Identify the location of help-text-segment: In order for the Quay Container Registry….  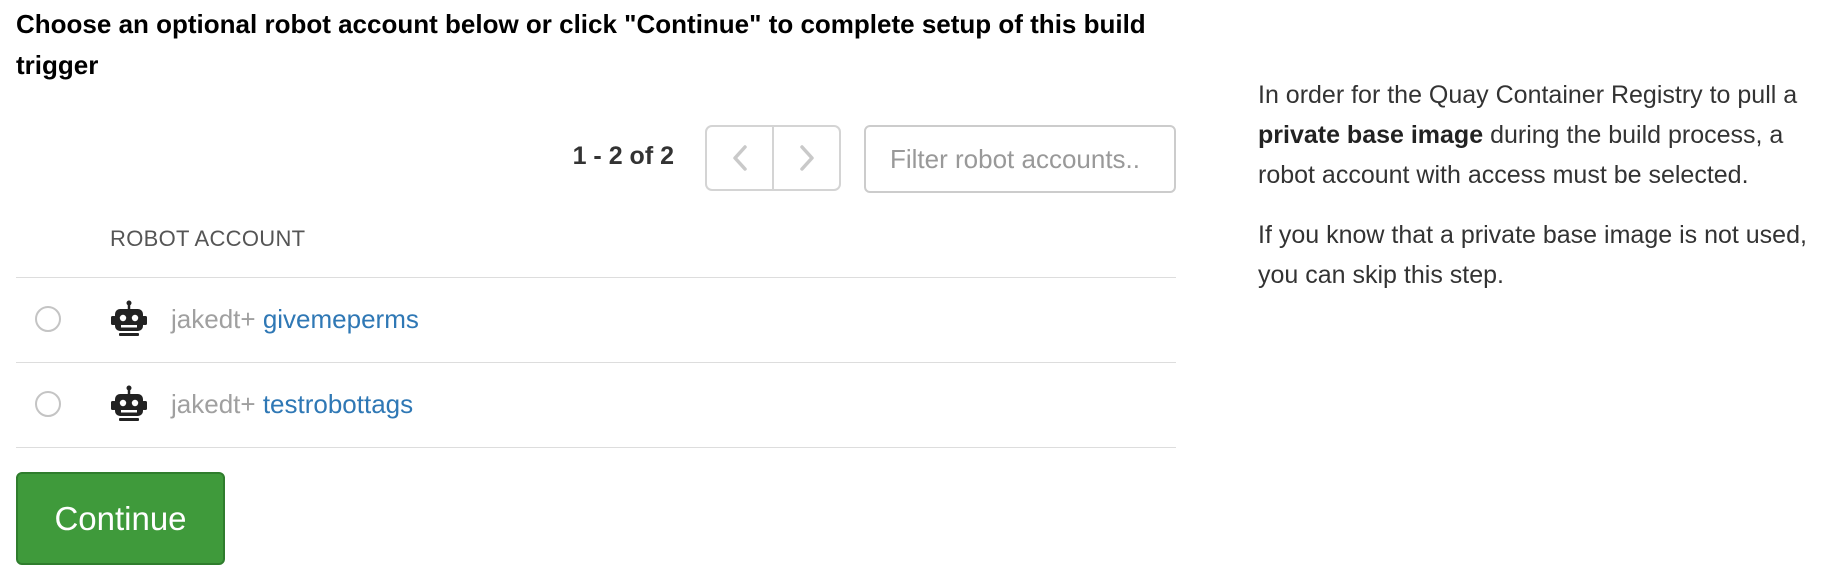
(1528, 95).